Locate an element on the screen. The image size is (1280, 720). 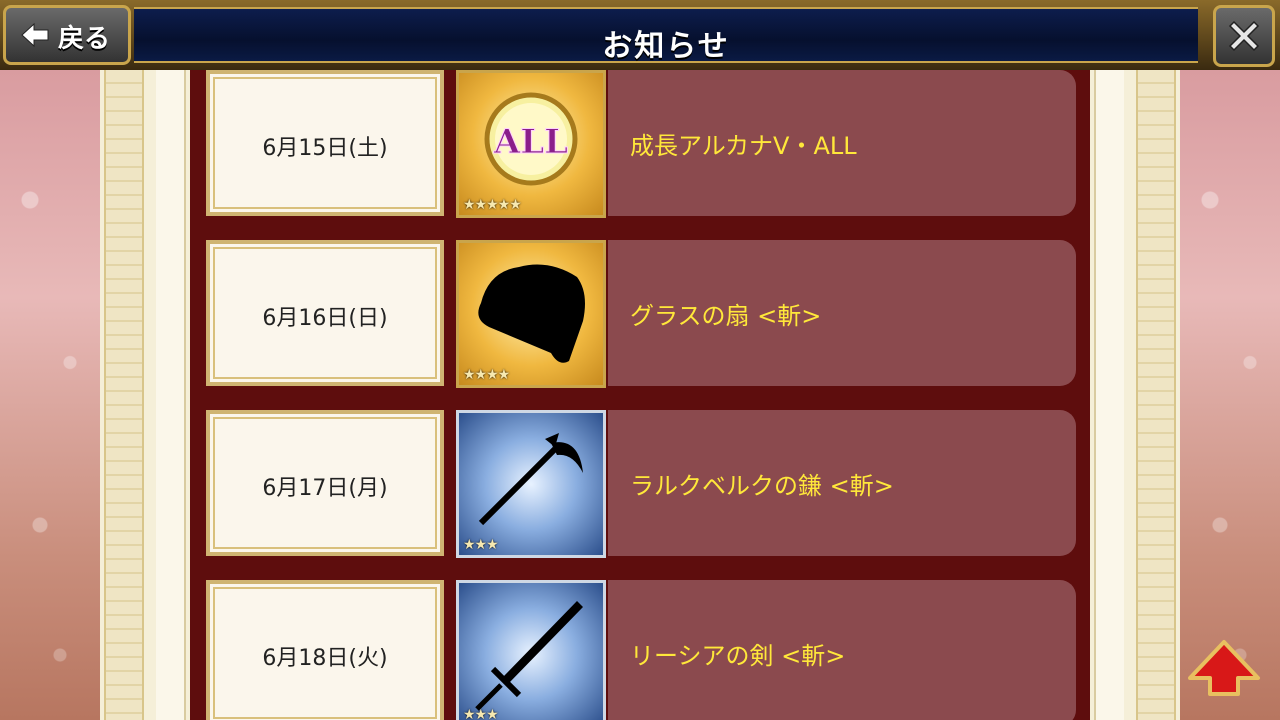
fan-icon: ★★★★ is located at coordinates (531, 314).